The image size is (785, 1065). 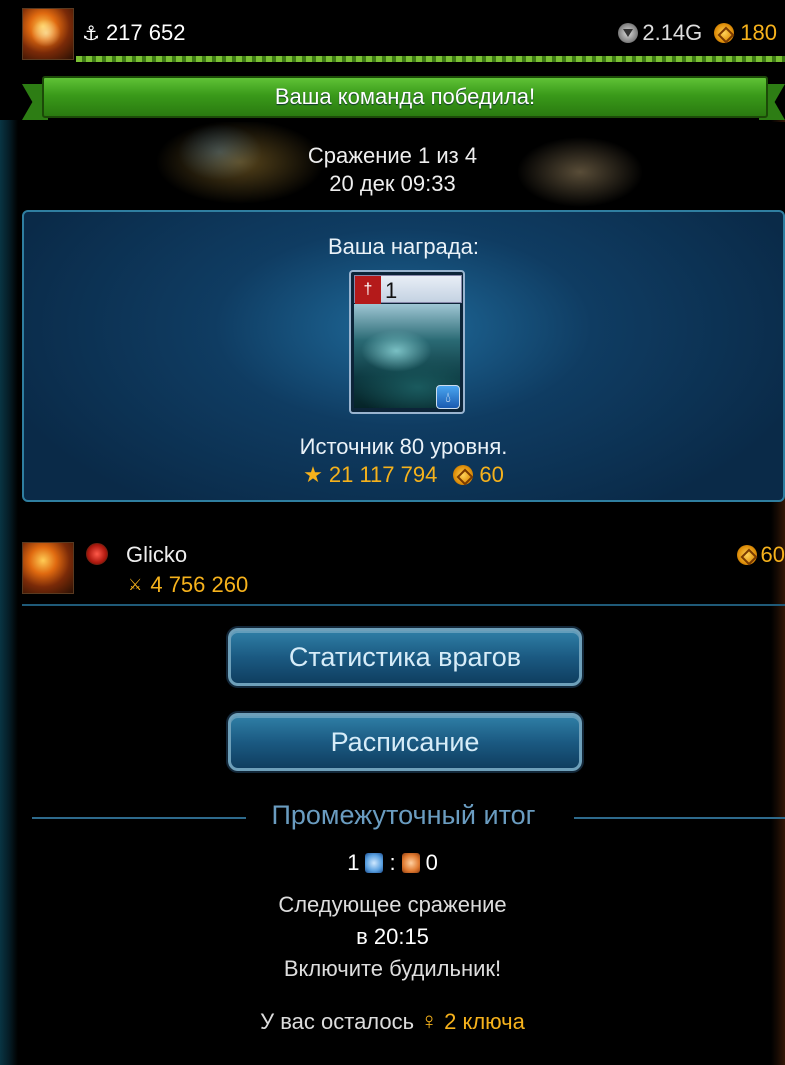 What do you see at coordinates (392, 904) in the screenshot?
I see `next-battle-label: Следующее сражение` at bounding box center [392, 904].